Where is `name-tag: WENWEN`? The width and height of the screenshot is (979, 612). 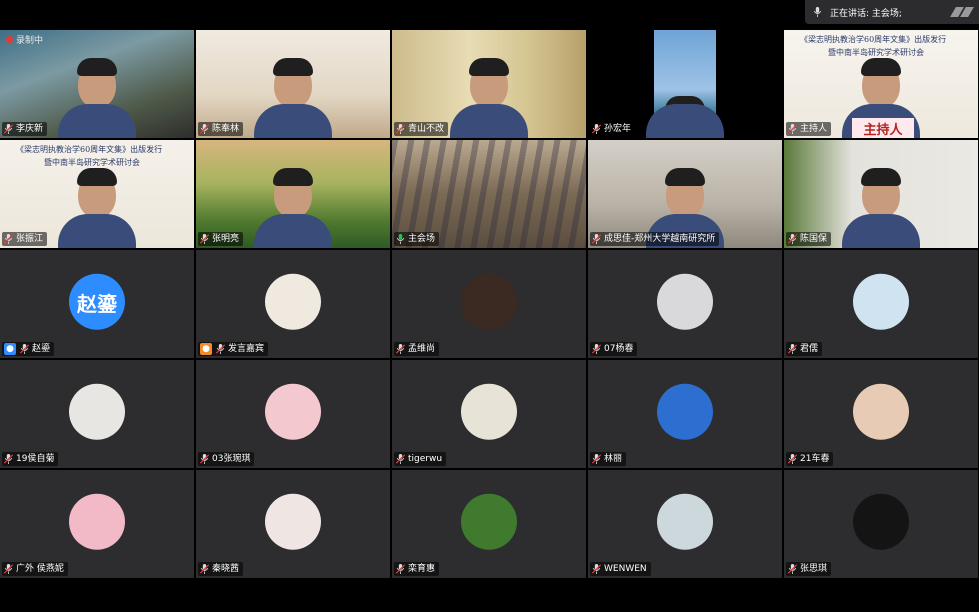
name-tag: WENWEN is located at coordinates (620, 569).